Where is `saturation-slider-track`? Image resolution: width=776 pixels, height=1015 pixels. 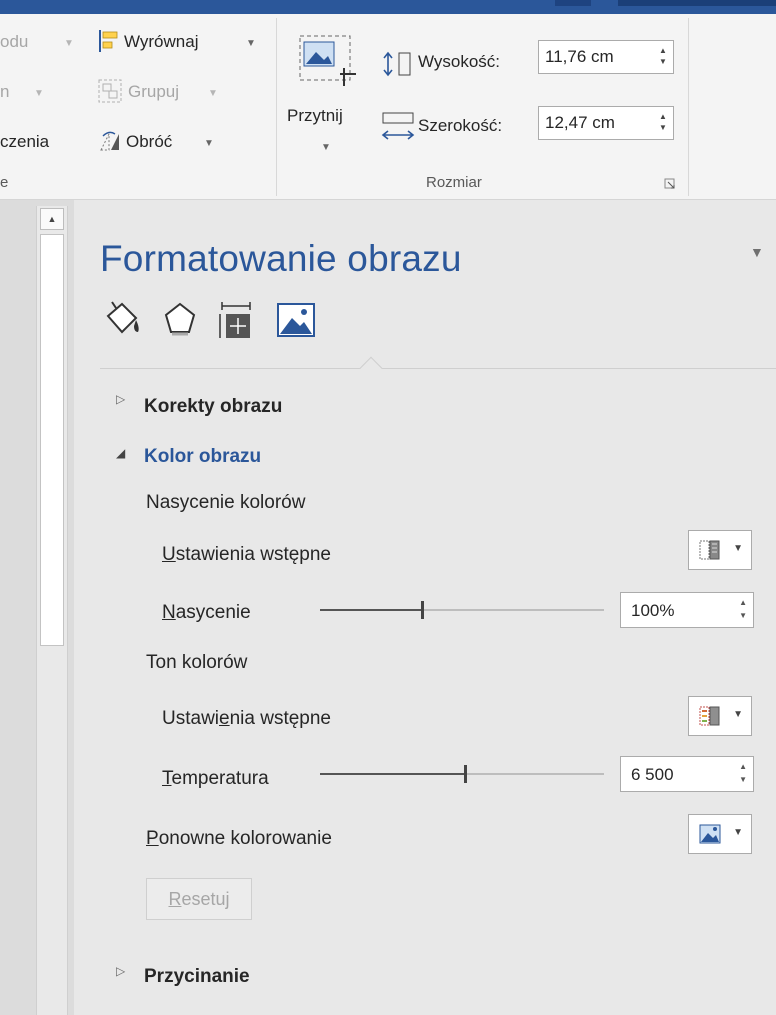
saturation-slider-track is located at coordinates (513, 610).